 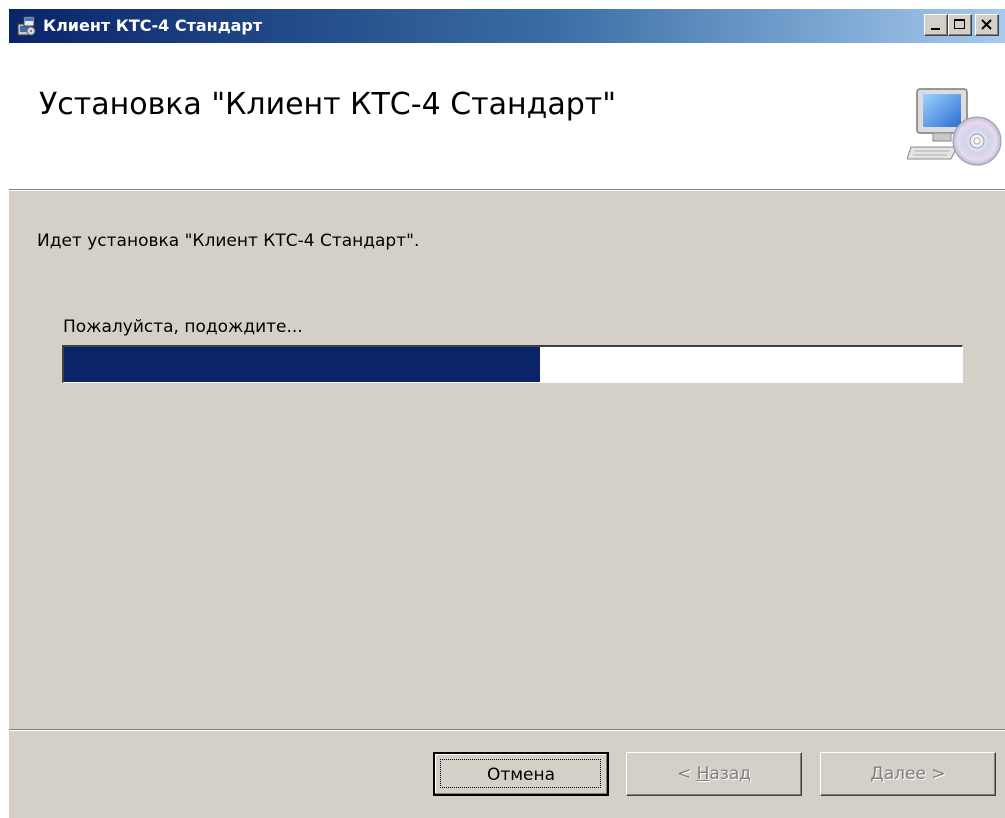 I want to click on install-progress-bar, so click(x=512, y=364).